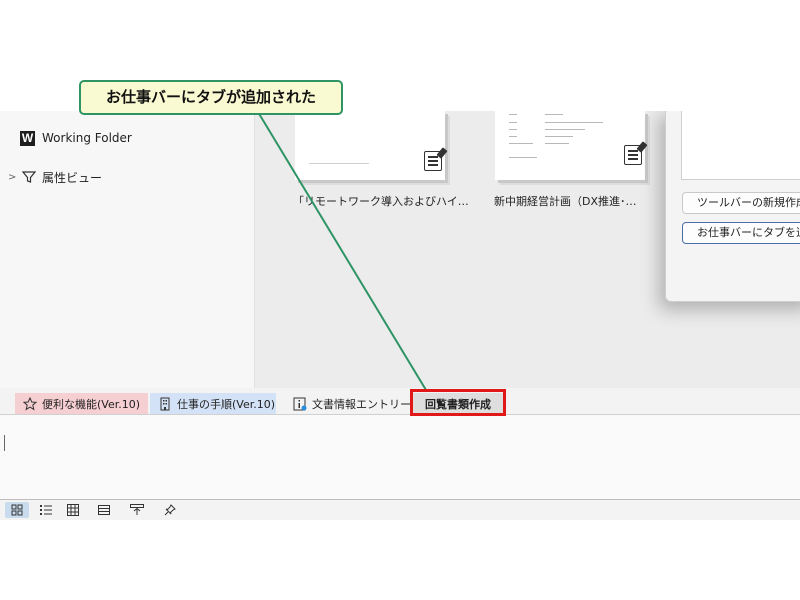 The width and height of the screenshot is (800, 600). Describe the element at coordinates (300, 404) in the screenshot. I see `info-icon` at that location.